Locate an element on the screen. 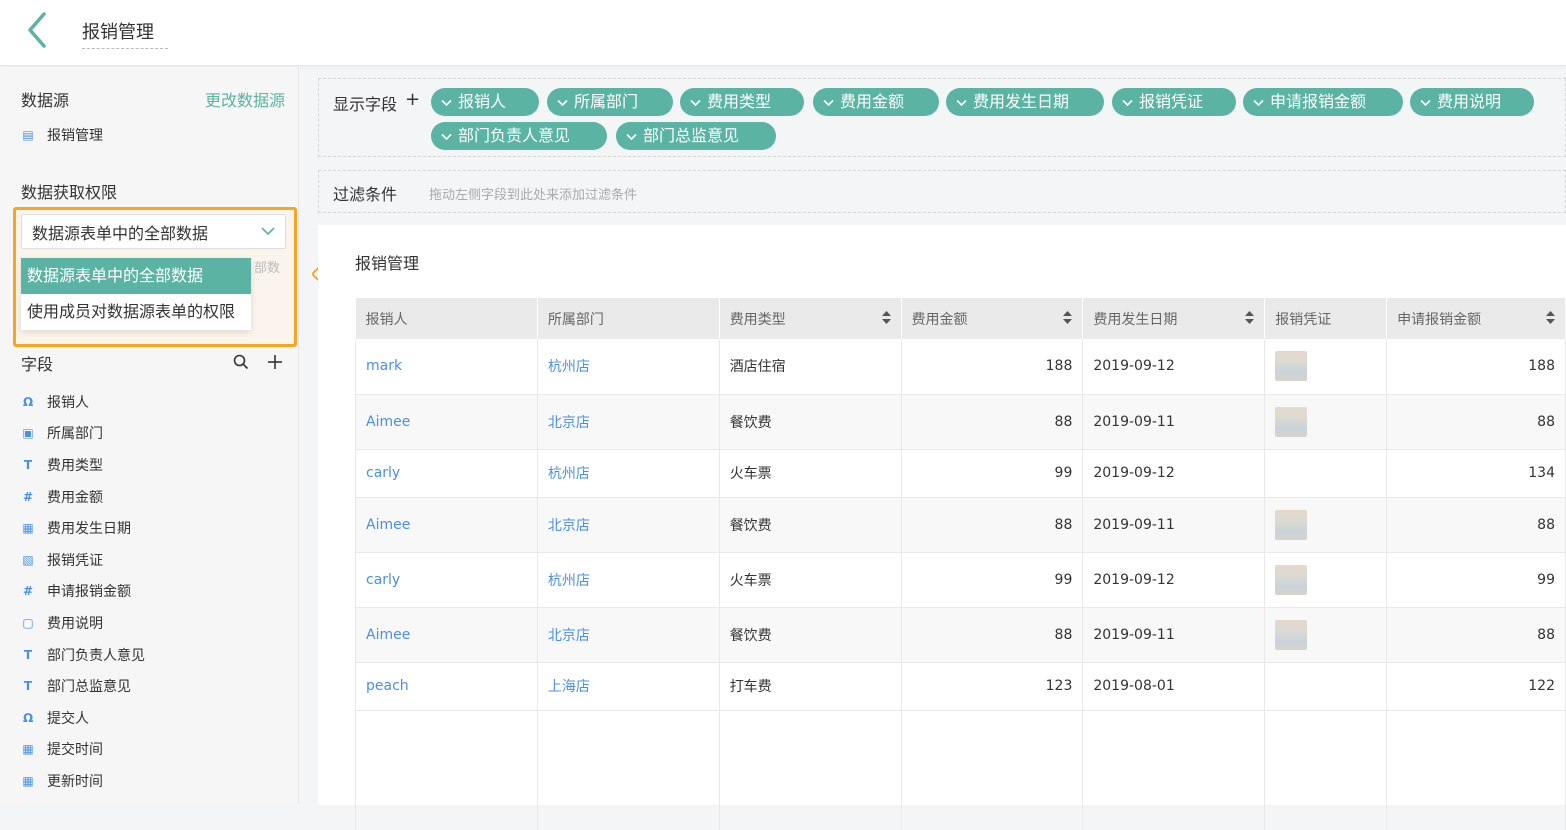  display-field-chip: 费用说明 is located at coordinates (1472, 102).